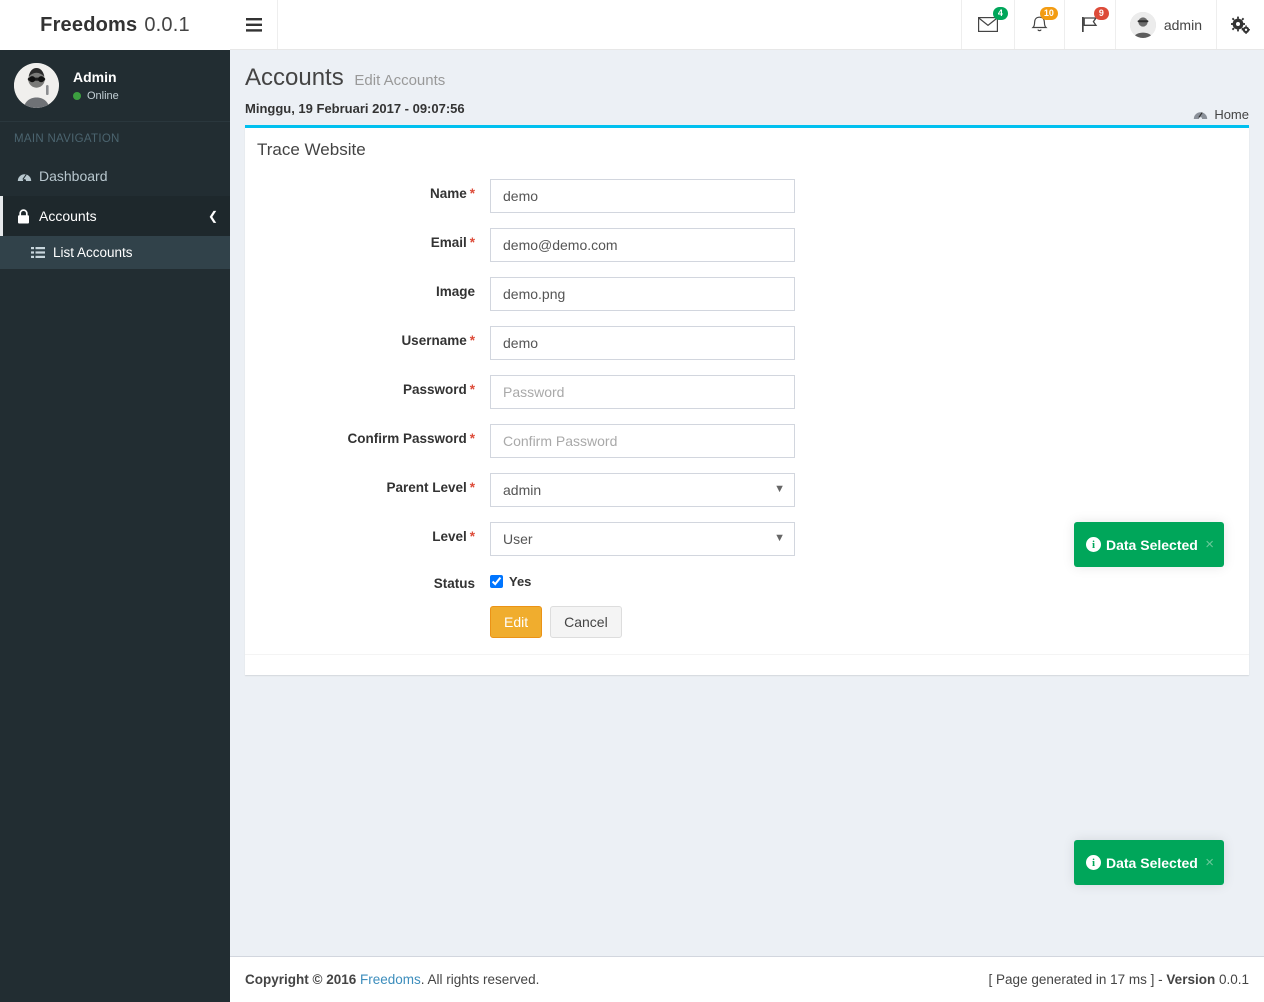  Describe the element at coordinates (294, 77) in the screenshot. I see `page-title-text: Accounts` at that location.